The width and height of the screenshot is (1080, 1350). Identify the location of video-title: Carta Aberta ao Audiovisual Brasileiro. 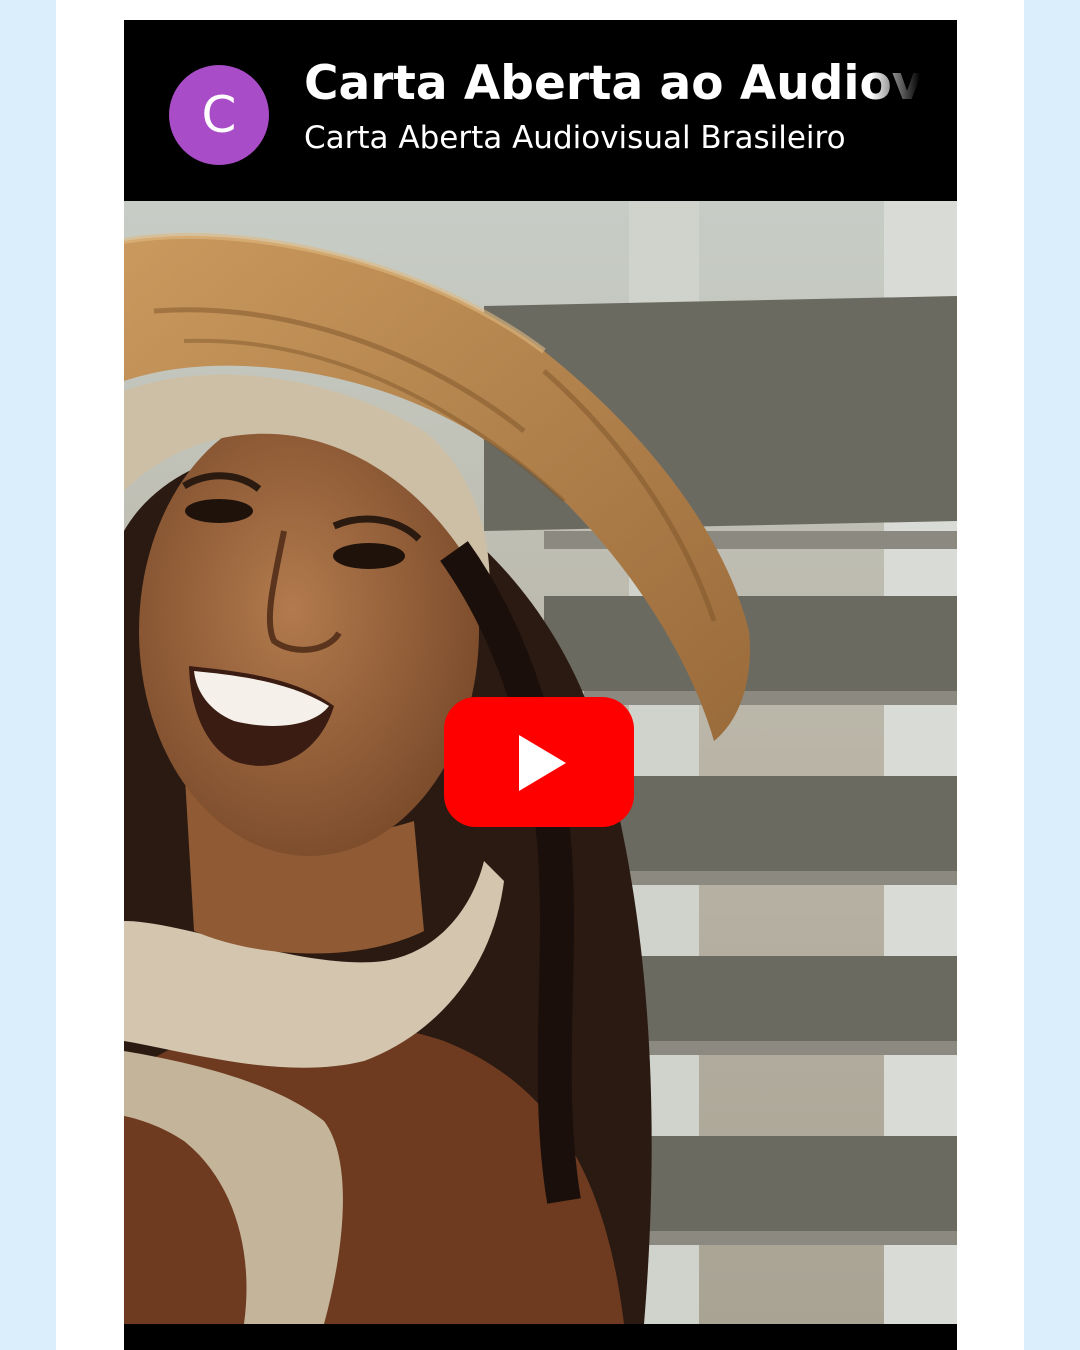
(612, 84).